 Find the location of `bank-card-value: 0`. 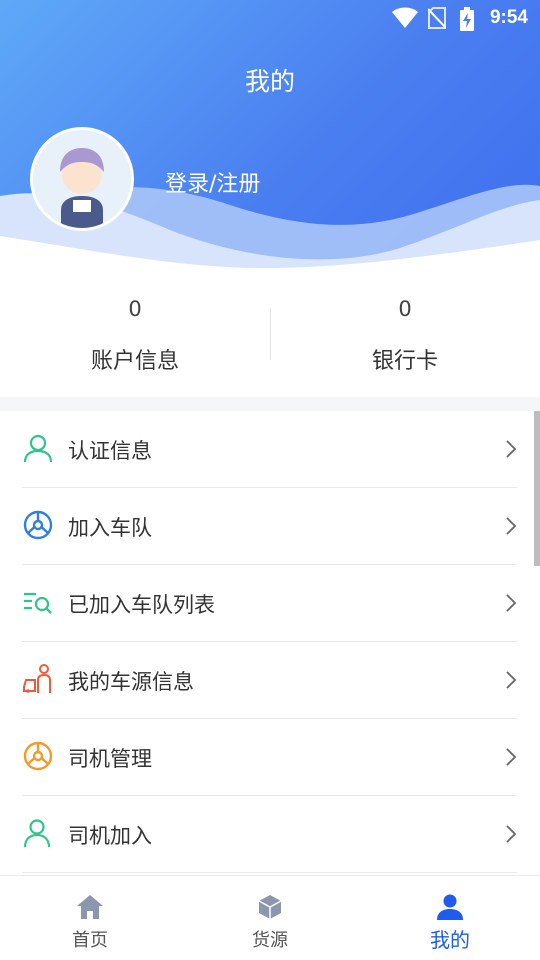

bank-card-value: 0 is located at coordinates (405, 309).